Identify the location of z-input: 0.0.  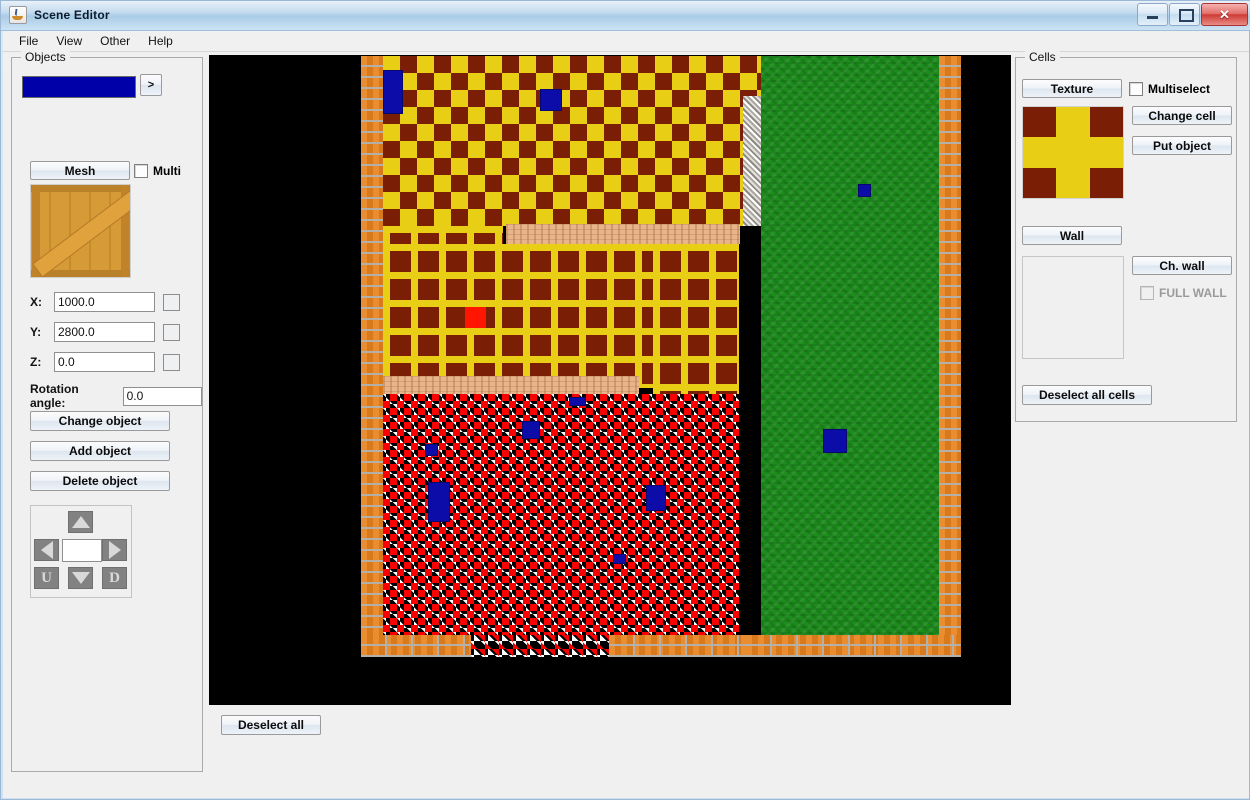
(104, 362).